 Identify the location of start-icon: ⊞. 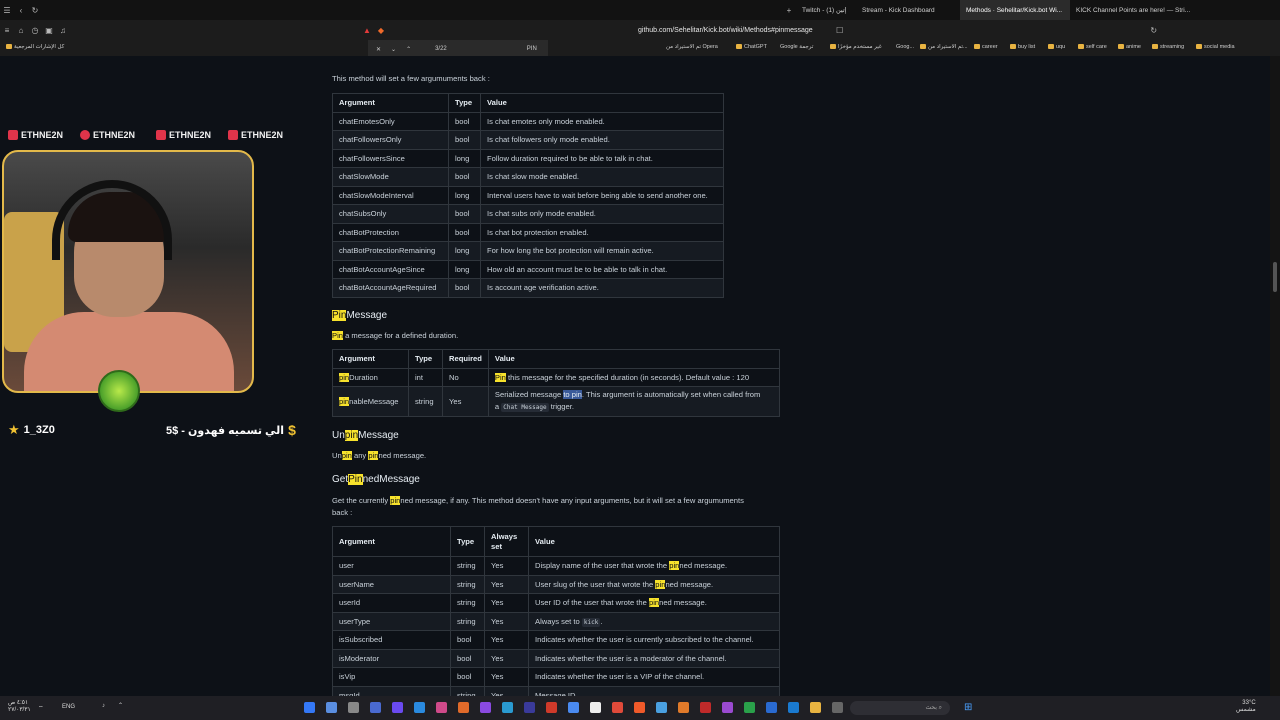
(968, 707).